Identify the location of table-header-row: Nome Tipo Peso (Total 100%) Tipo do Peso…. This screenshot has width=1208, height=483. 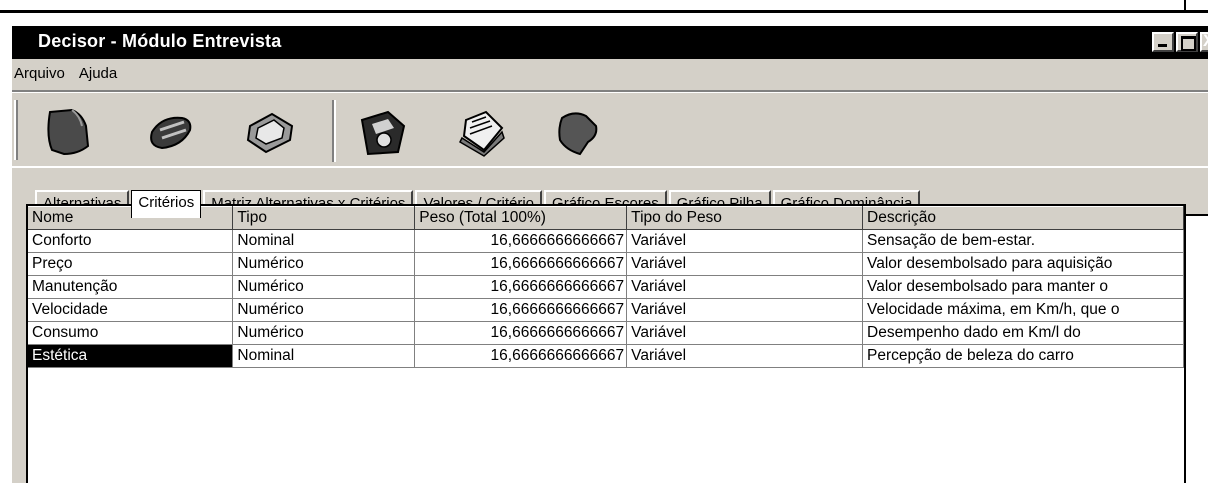
(606, 218).